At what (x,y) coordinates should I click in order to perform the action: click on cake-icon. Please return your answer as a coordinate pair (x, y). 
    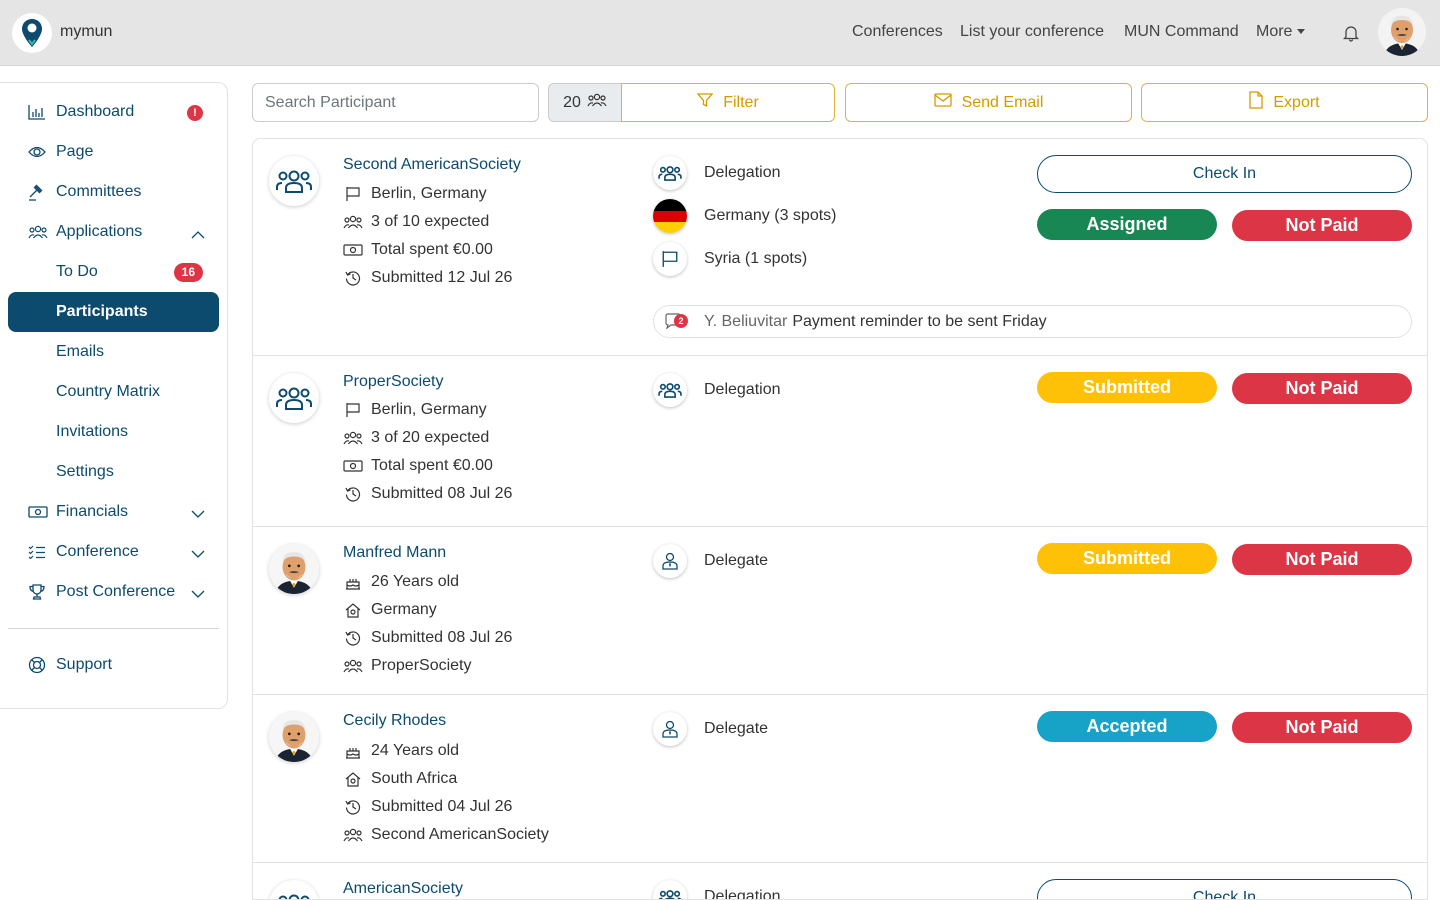
    Looking at the image, I should click on (353, 582).